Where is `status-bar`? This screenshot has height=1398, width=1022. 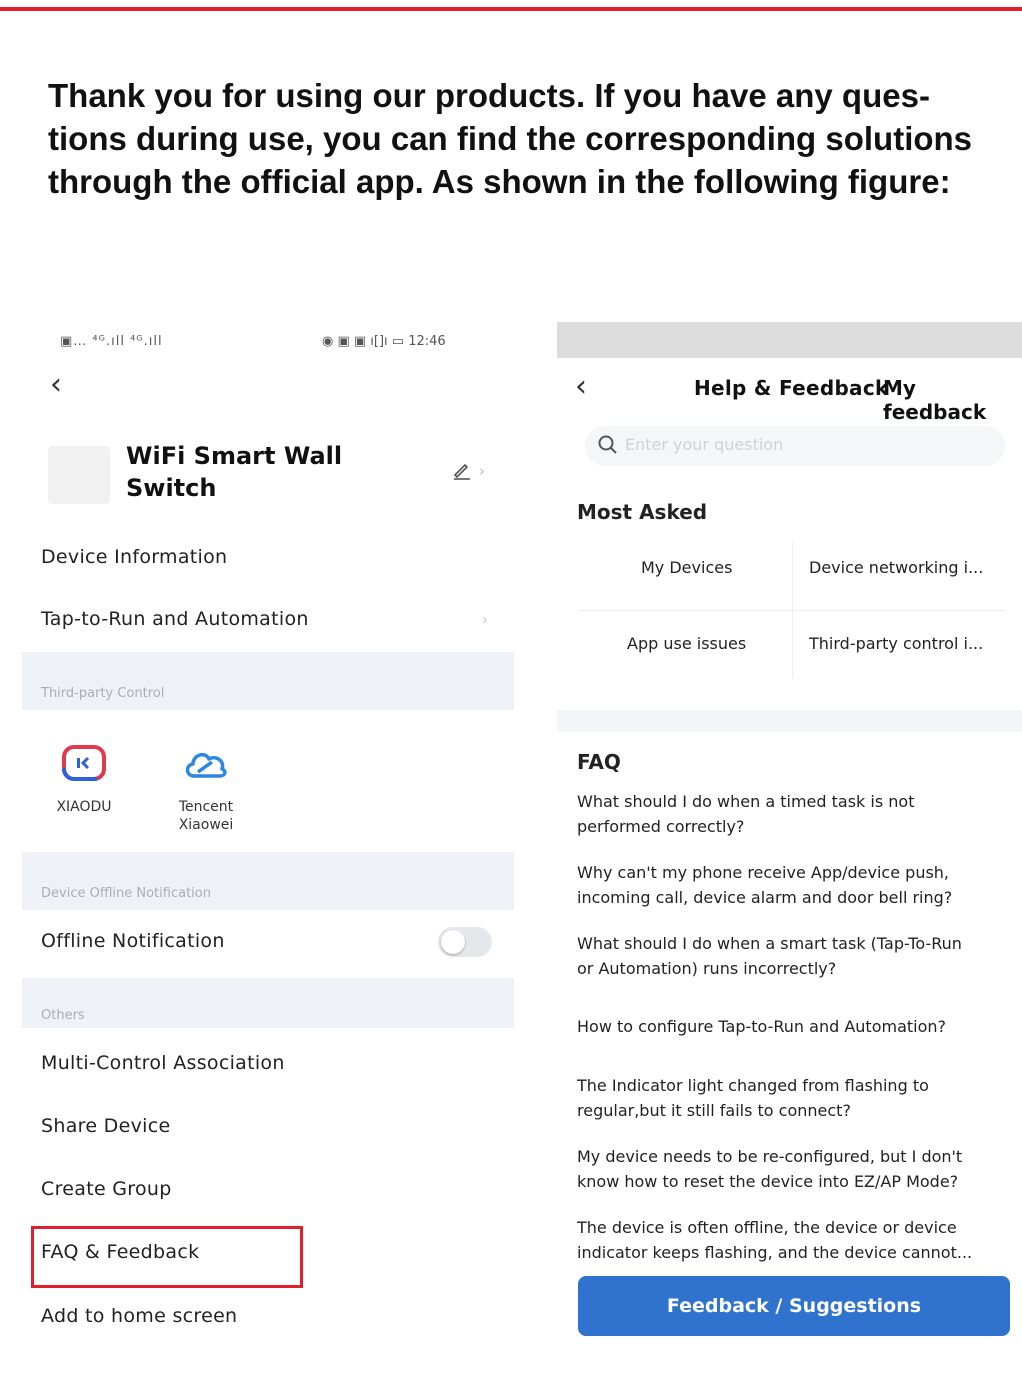
status-bar is located at coordinates (789, 340).